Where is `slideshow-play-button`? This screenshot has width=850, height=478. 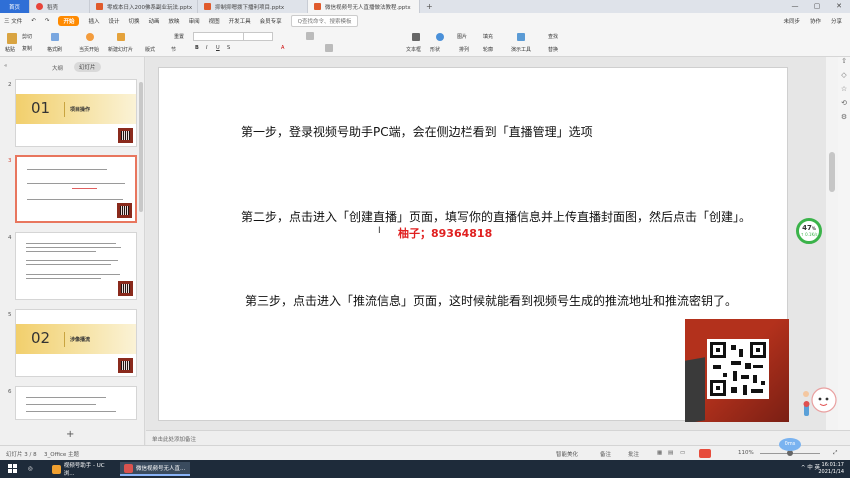
slideshow-play-button is located at coordinates (705, 453).